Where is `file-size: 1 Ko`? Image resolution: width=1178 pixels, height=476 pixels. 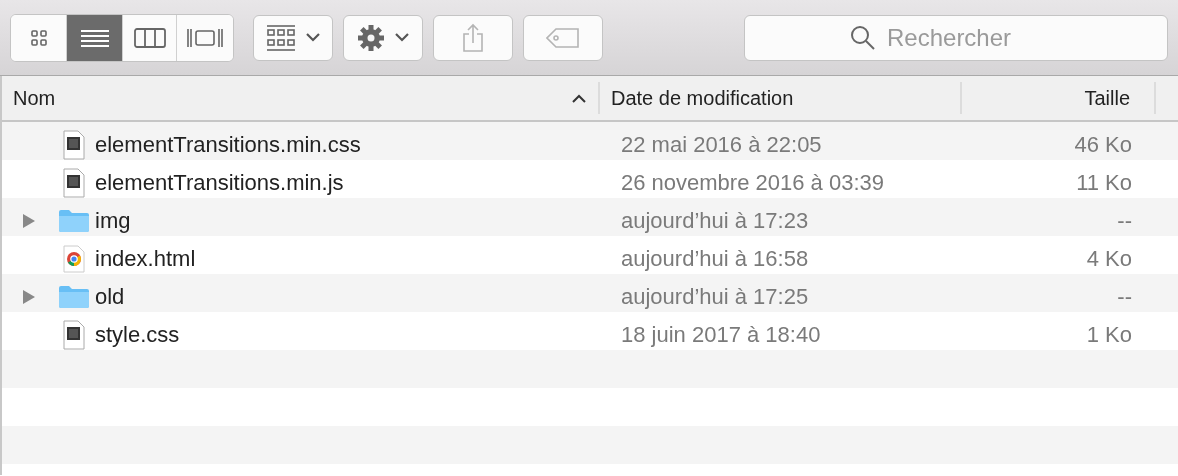
file-size: 1 Ko is located at coordinates (1109, 335).